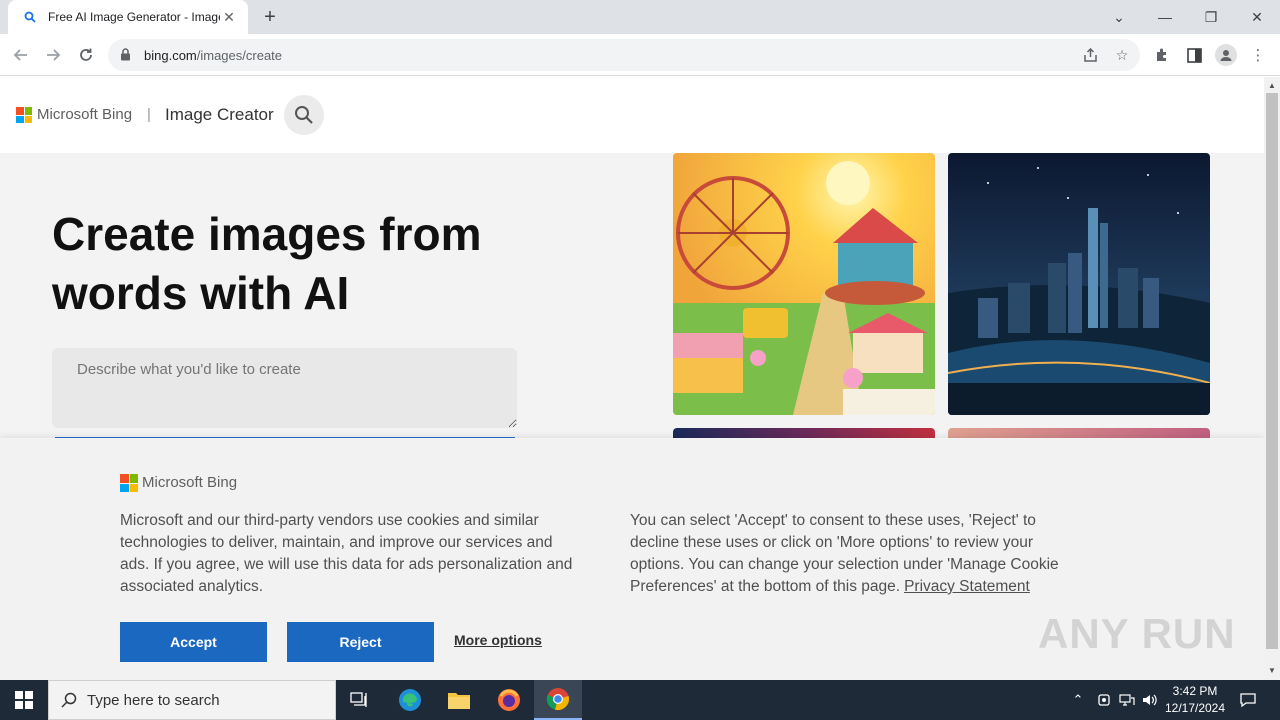 The image size is (1280, 720). I want to click on close-window-button: ✕, so click(1257, 17).